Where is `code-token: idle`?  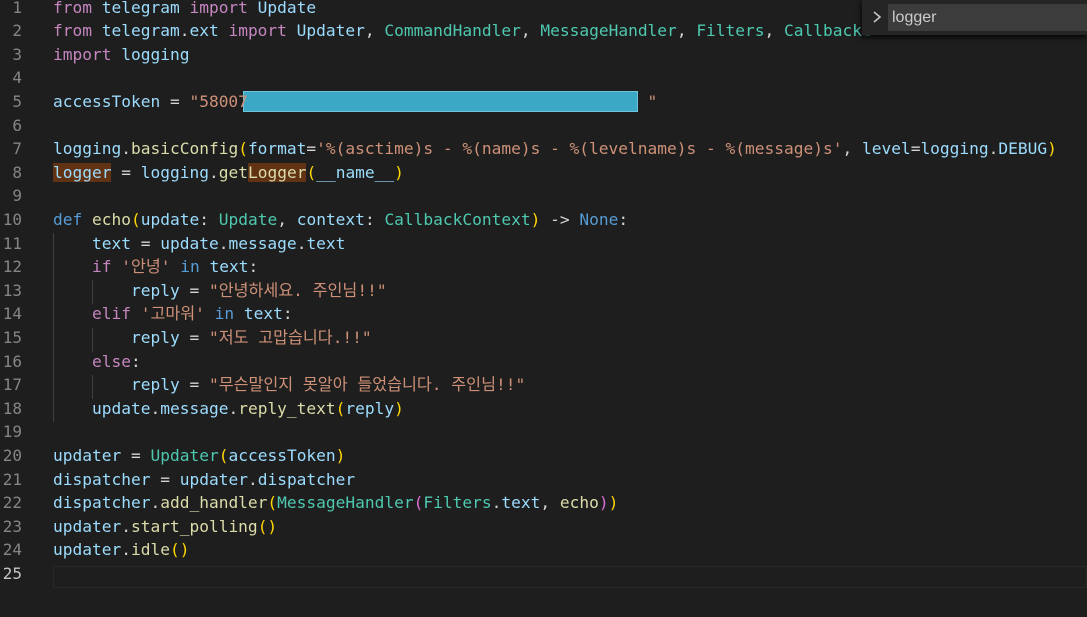
code-token: idle is located at coordinates (150, 550).